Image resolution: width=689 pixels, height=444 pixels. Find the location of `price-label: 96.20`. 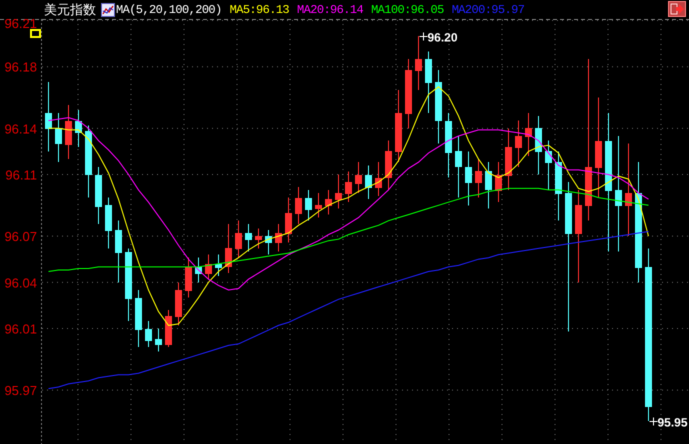

price-label: 96.20 is located at coordinates (438, 37).